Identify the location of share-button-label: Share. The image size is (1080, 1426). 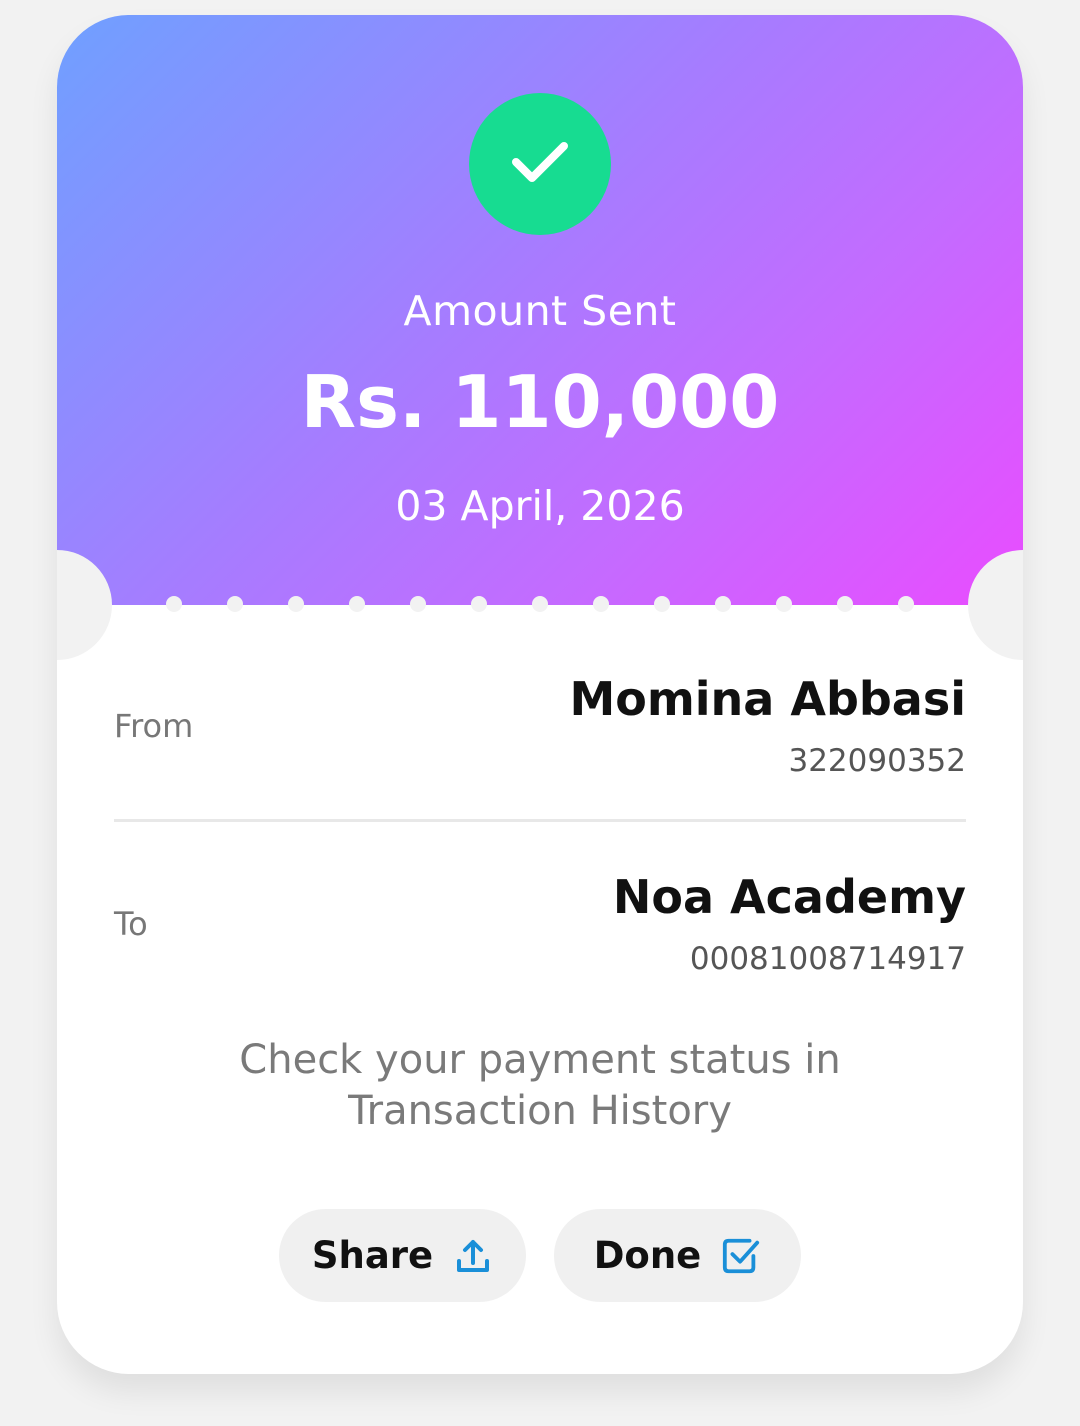
(372, 1255).